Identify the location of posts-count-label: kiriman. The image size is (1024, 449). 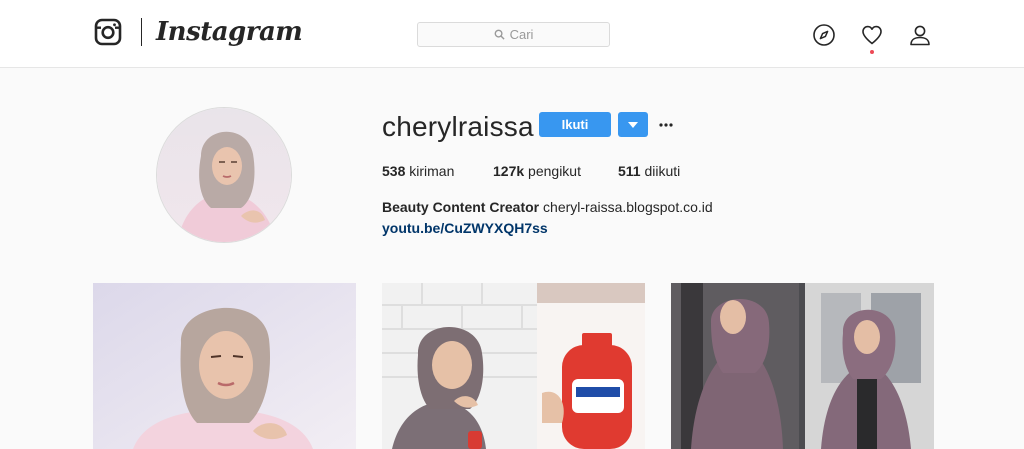
(432, 171).